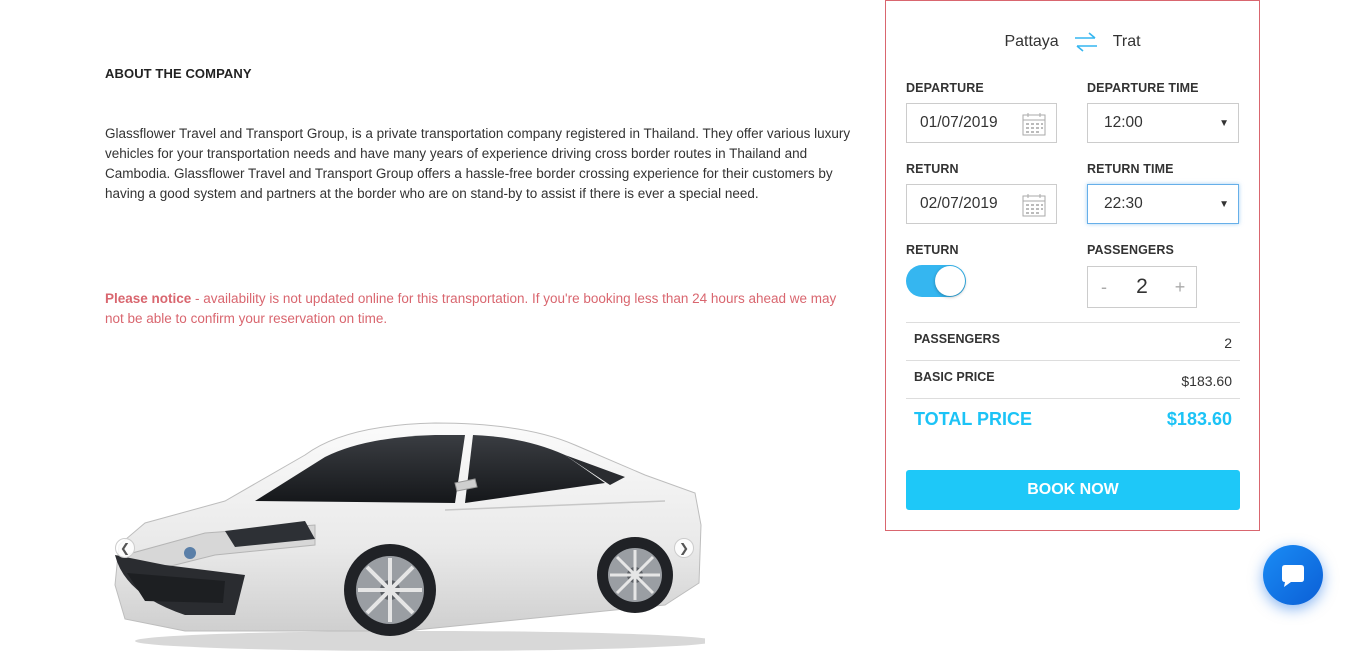 This screenshot has height=657, width=1349. What do you see at coordinates (1104, 287) in the screenshot?
I see `decrement-button: -` at bounding box center [1104, 287].